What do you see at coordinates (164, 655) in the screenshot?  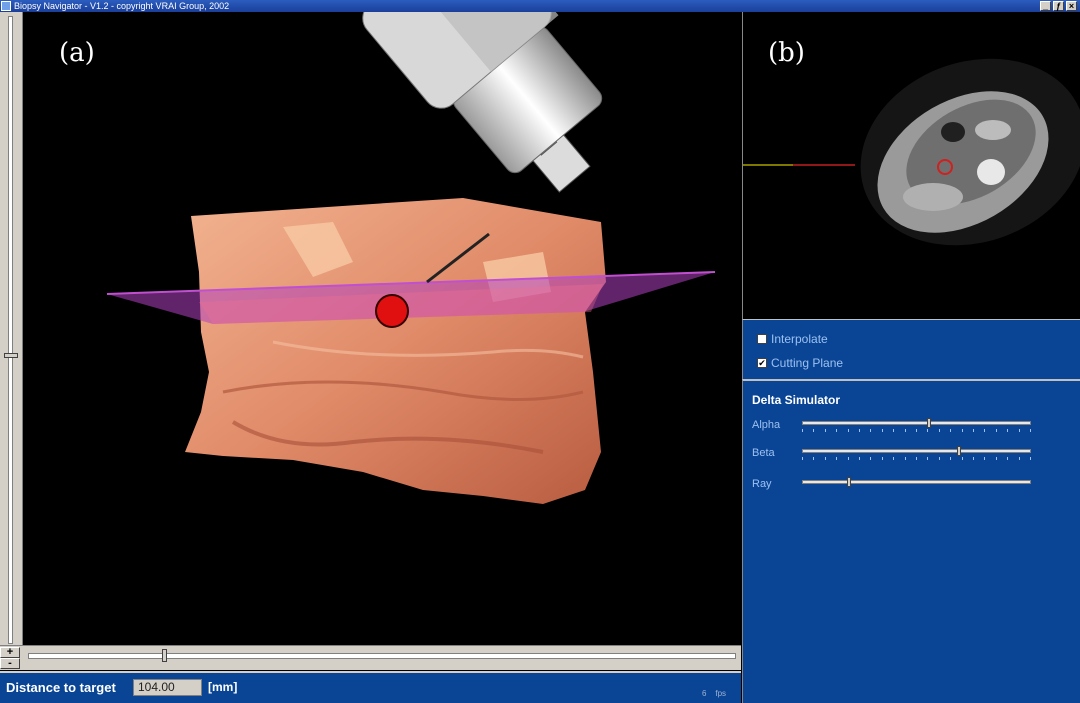 I see `timeline-thumb` at bounding box center [164, 655].